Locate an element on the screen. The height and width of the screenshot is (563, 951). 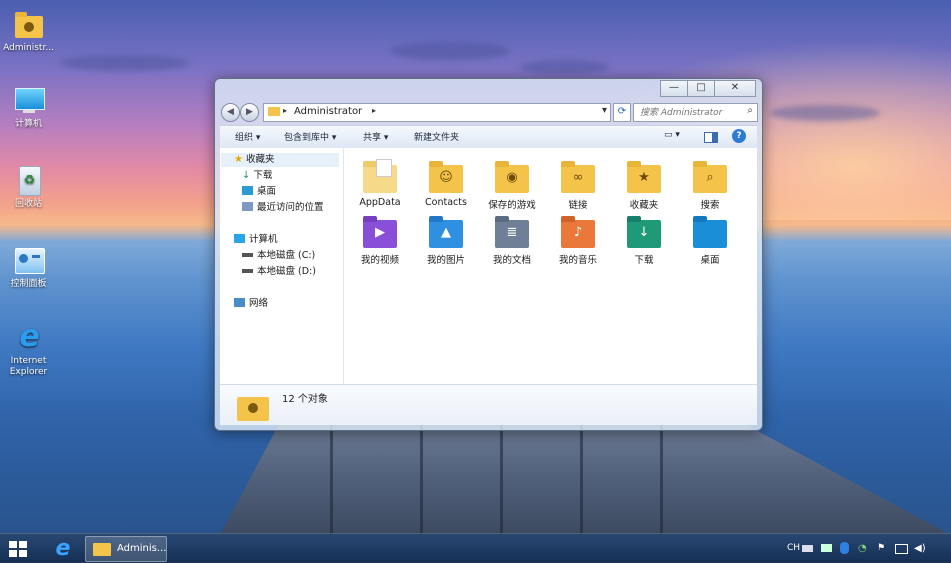
nav-item-recent-places: 最近访问的位置 is located at coordinates (283, 208).